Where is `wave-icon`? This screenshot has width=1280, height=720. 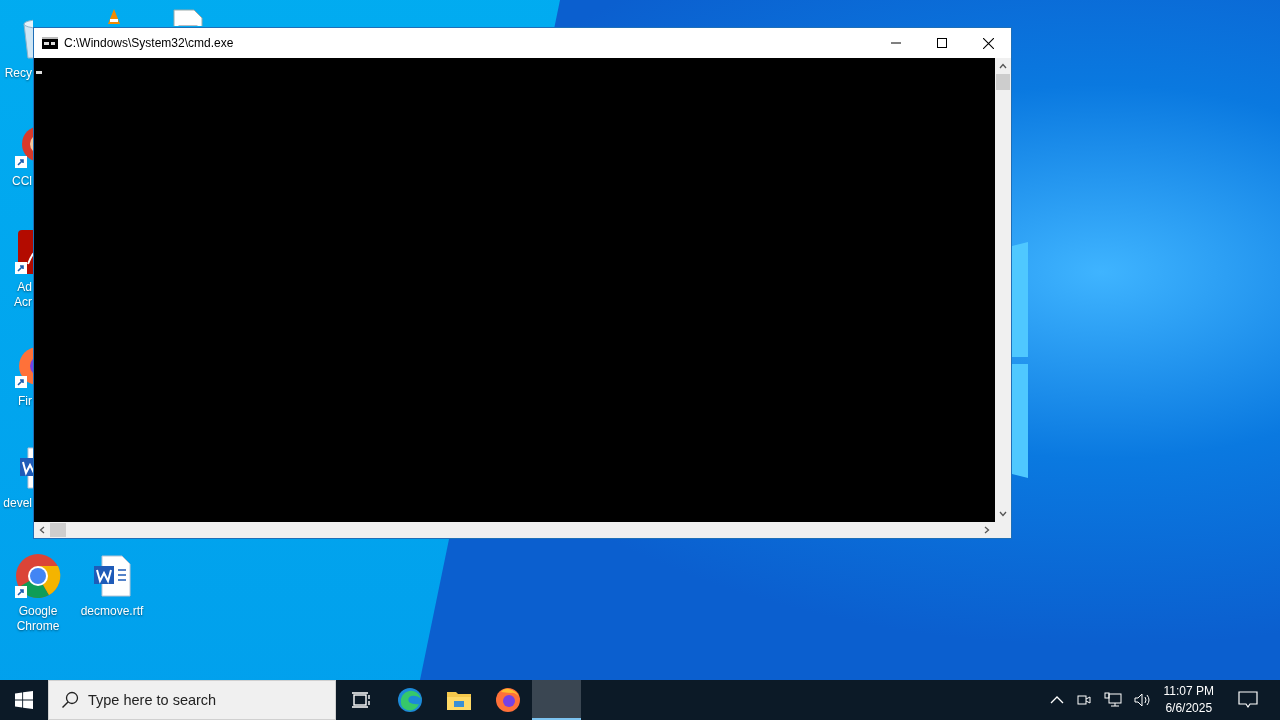
wave-icon is located at coordinates (409, 700).